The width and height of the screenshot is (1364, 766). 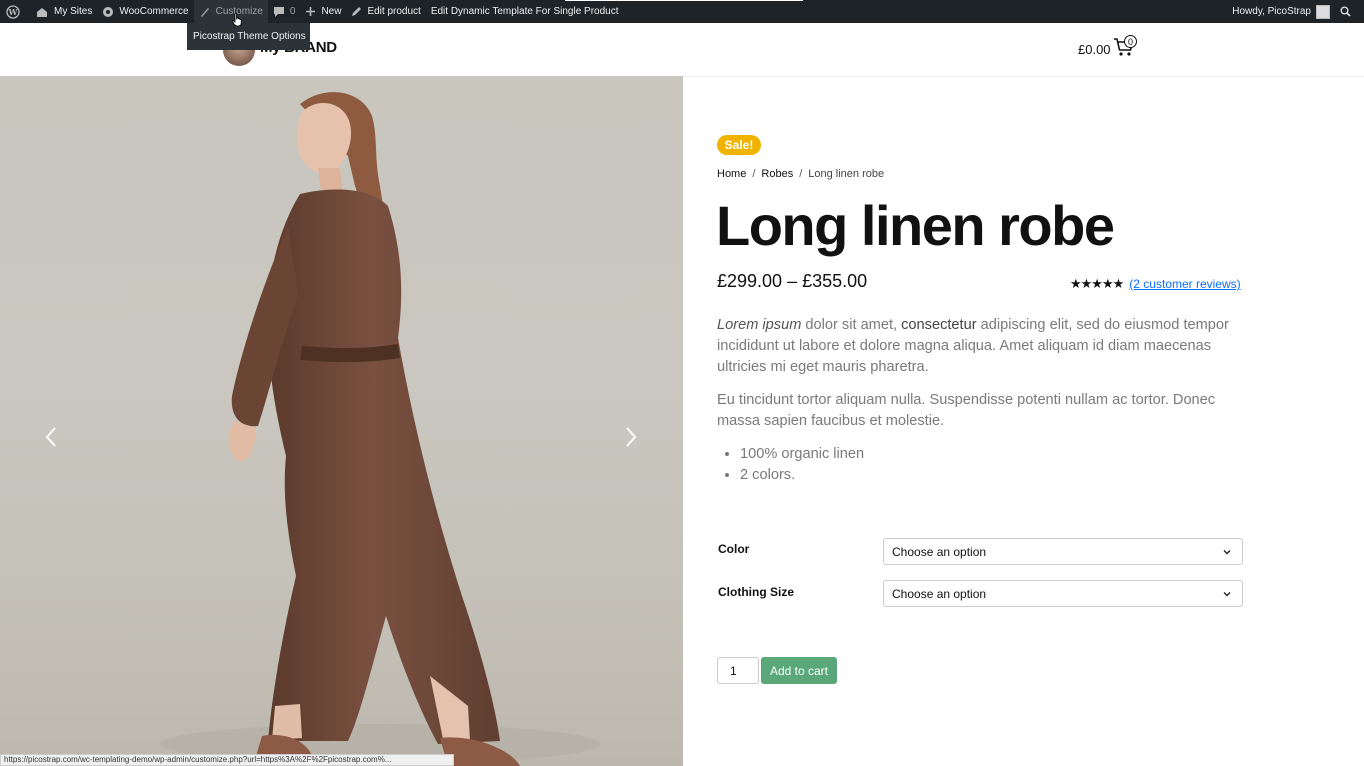 I want to click on cart-total: £0.00, so click(x=1094, y=49).